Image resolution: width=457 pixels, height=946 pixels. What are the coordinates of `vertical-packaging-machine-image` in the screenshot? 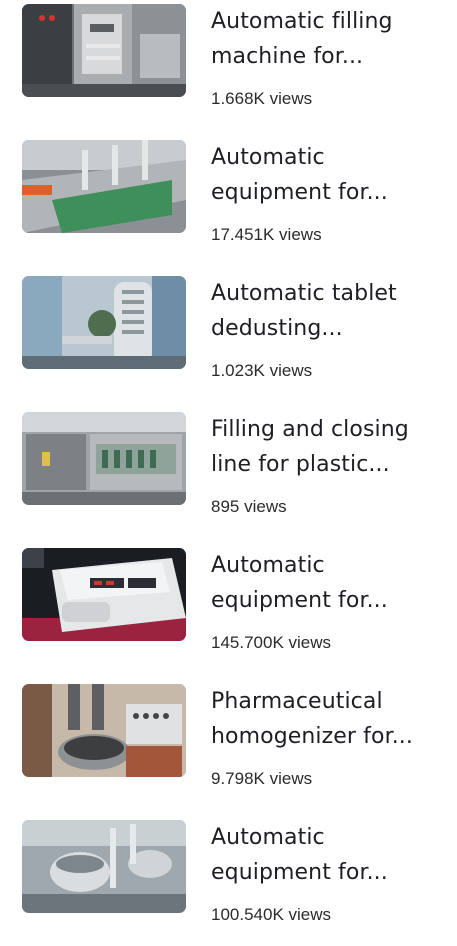 It's located at (104, 50).